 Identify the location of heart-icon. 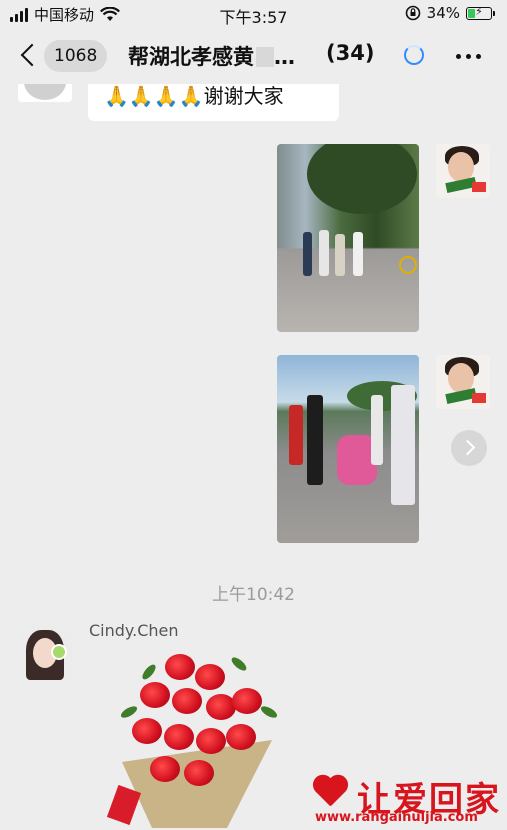
(330, 792).